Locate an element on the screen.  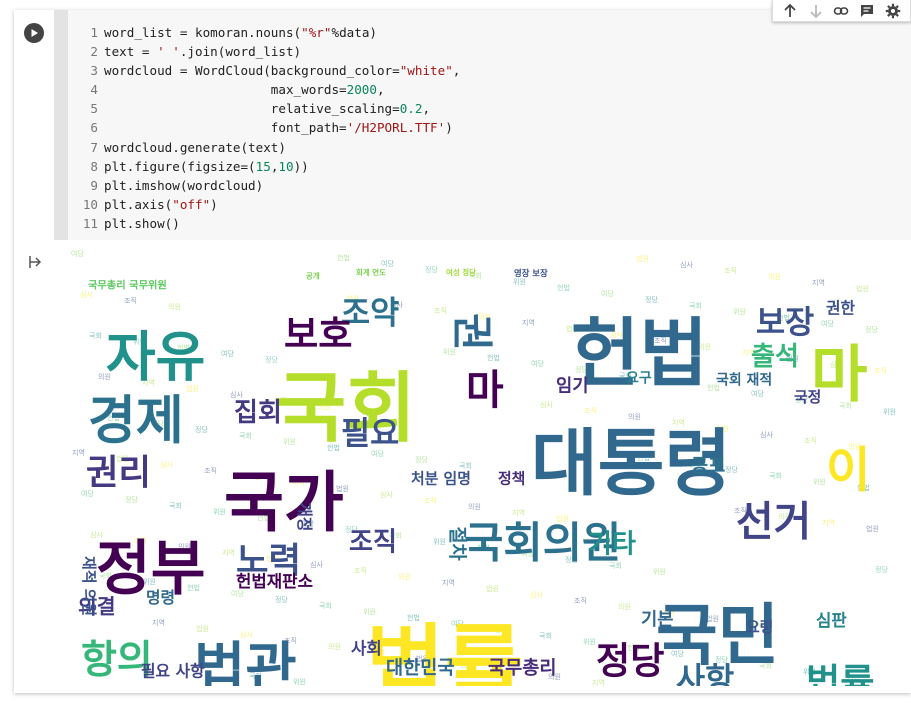
code-token: wordcloud.generate(text) is located at coordinates (195, 147).